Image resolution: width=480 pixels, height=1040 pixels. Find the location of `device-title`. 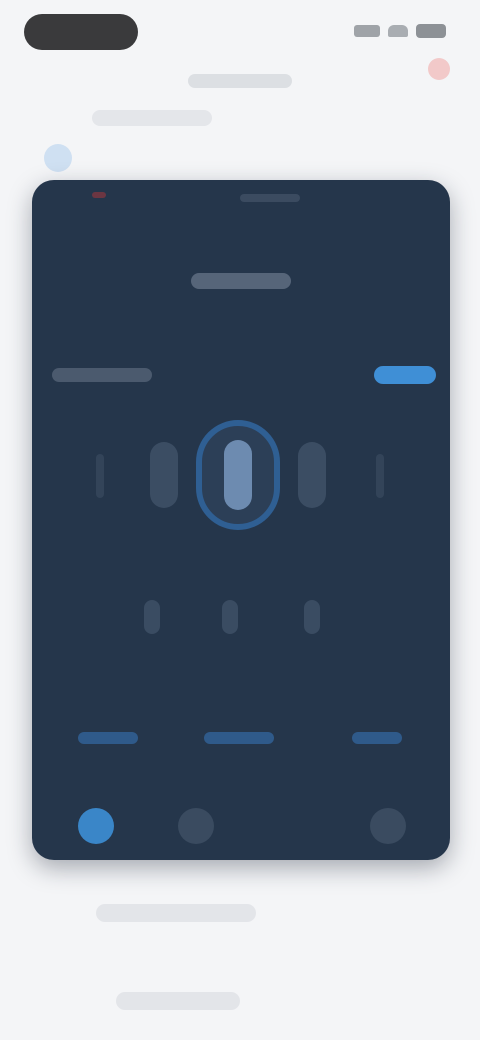

device-title is located at coordinates (241, 283).